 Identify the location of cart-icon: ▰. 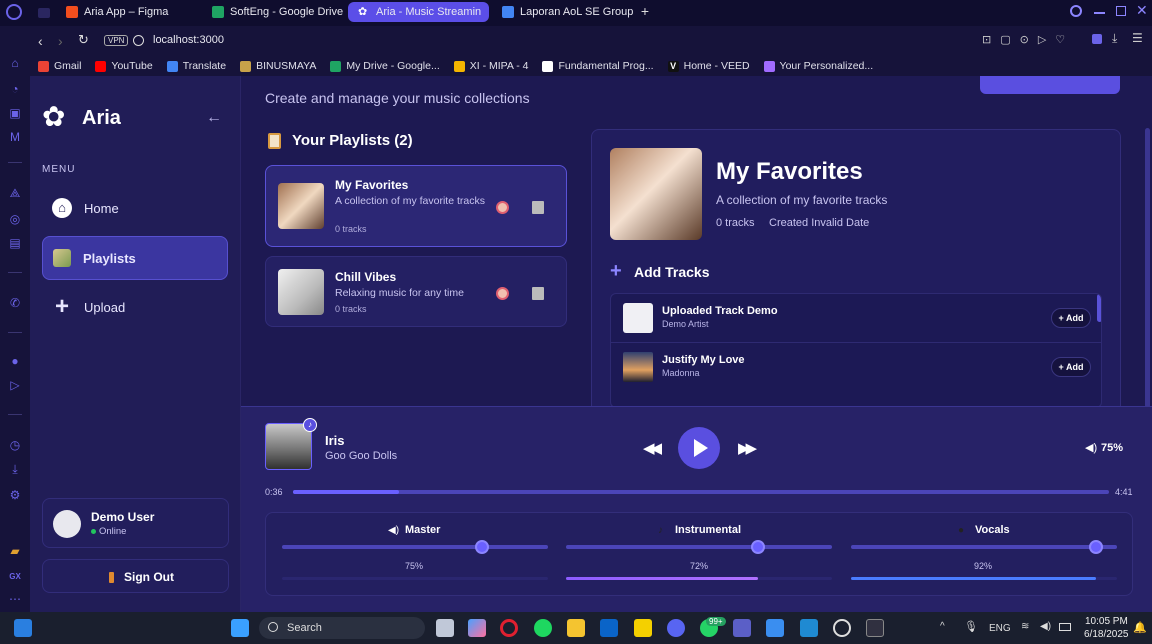
(15, 551).